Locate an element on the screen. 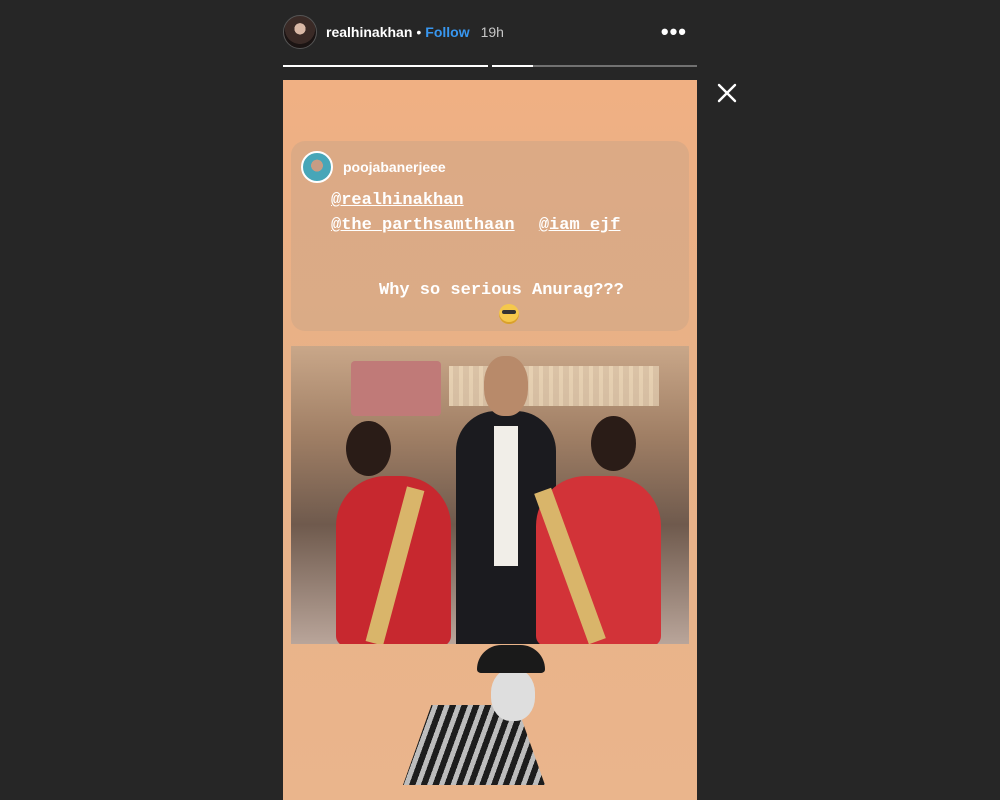 The width and height of the screenshot is (1000, 800). nerd-face-emoji-icon is located at coordinates (509, 314).